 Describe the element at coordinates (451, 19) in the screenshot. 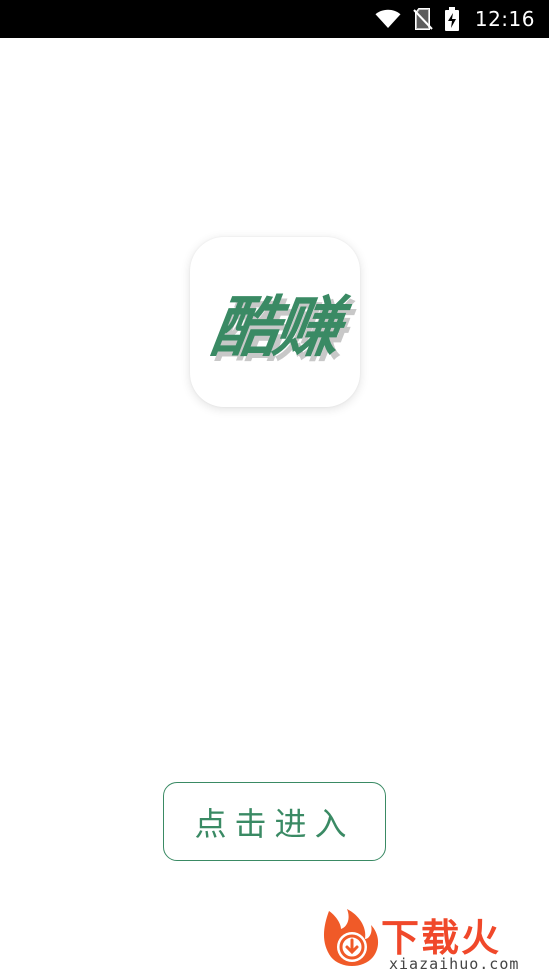

I see `battery-charging-icon` at that location.